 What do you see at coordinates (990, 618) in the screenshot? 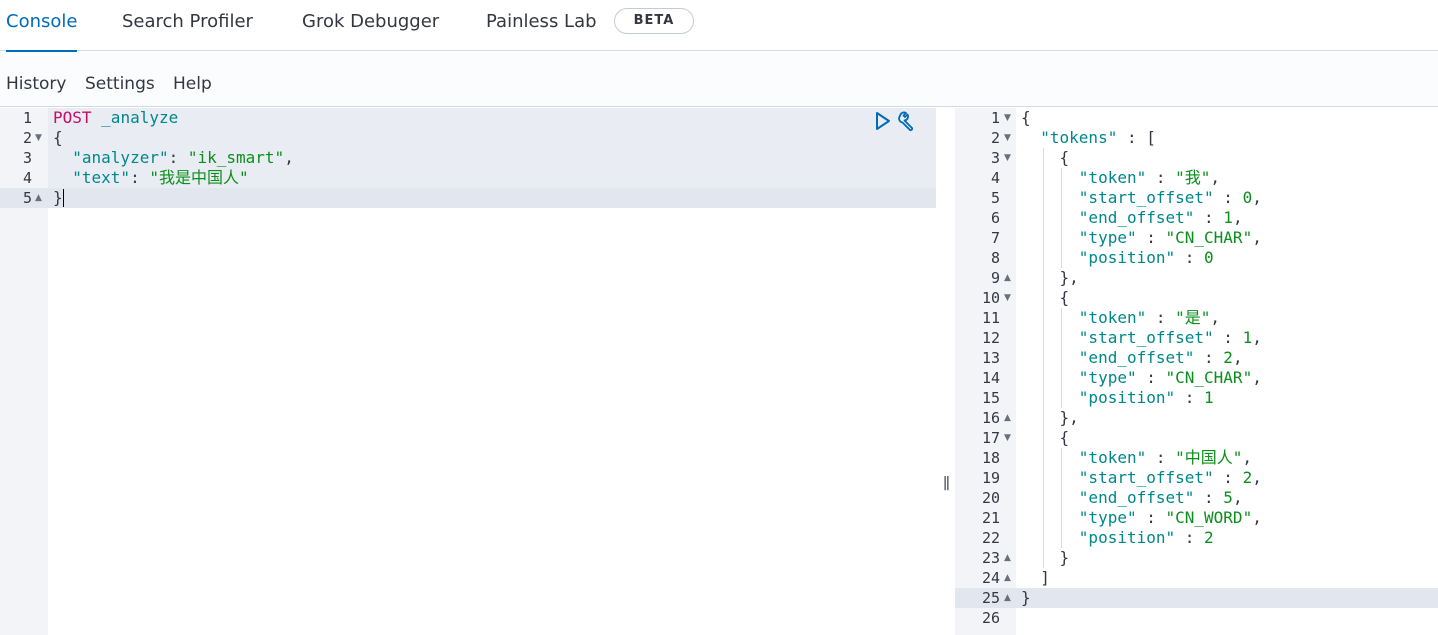
I see `line-number: 26` at bounding box center [990, 618].